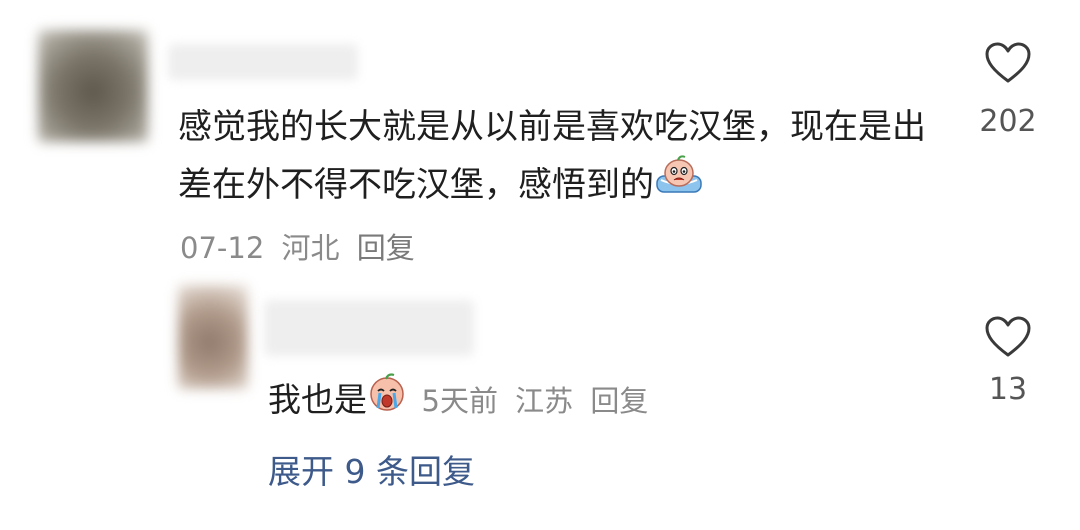 This screenshot has height=530, width=1080. What do you see at coordinates (552, 156) in the screenshot?
I see `comment-text: 感觉我的长大就是从以前是喜欢吃汉堡，现在是出差在外不得不吃汉堡，感悟到的` at bounding box center [552, 156].